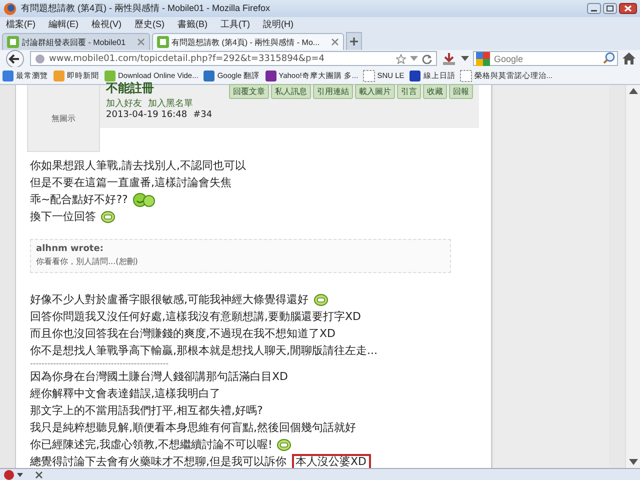  I want to click on post-action-button: 引用連結, so click(333, 91).